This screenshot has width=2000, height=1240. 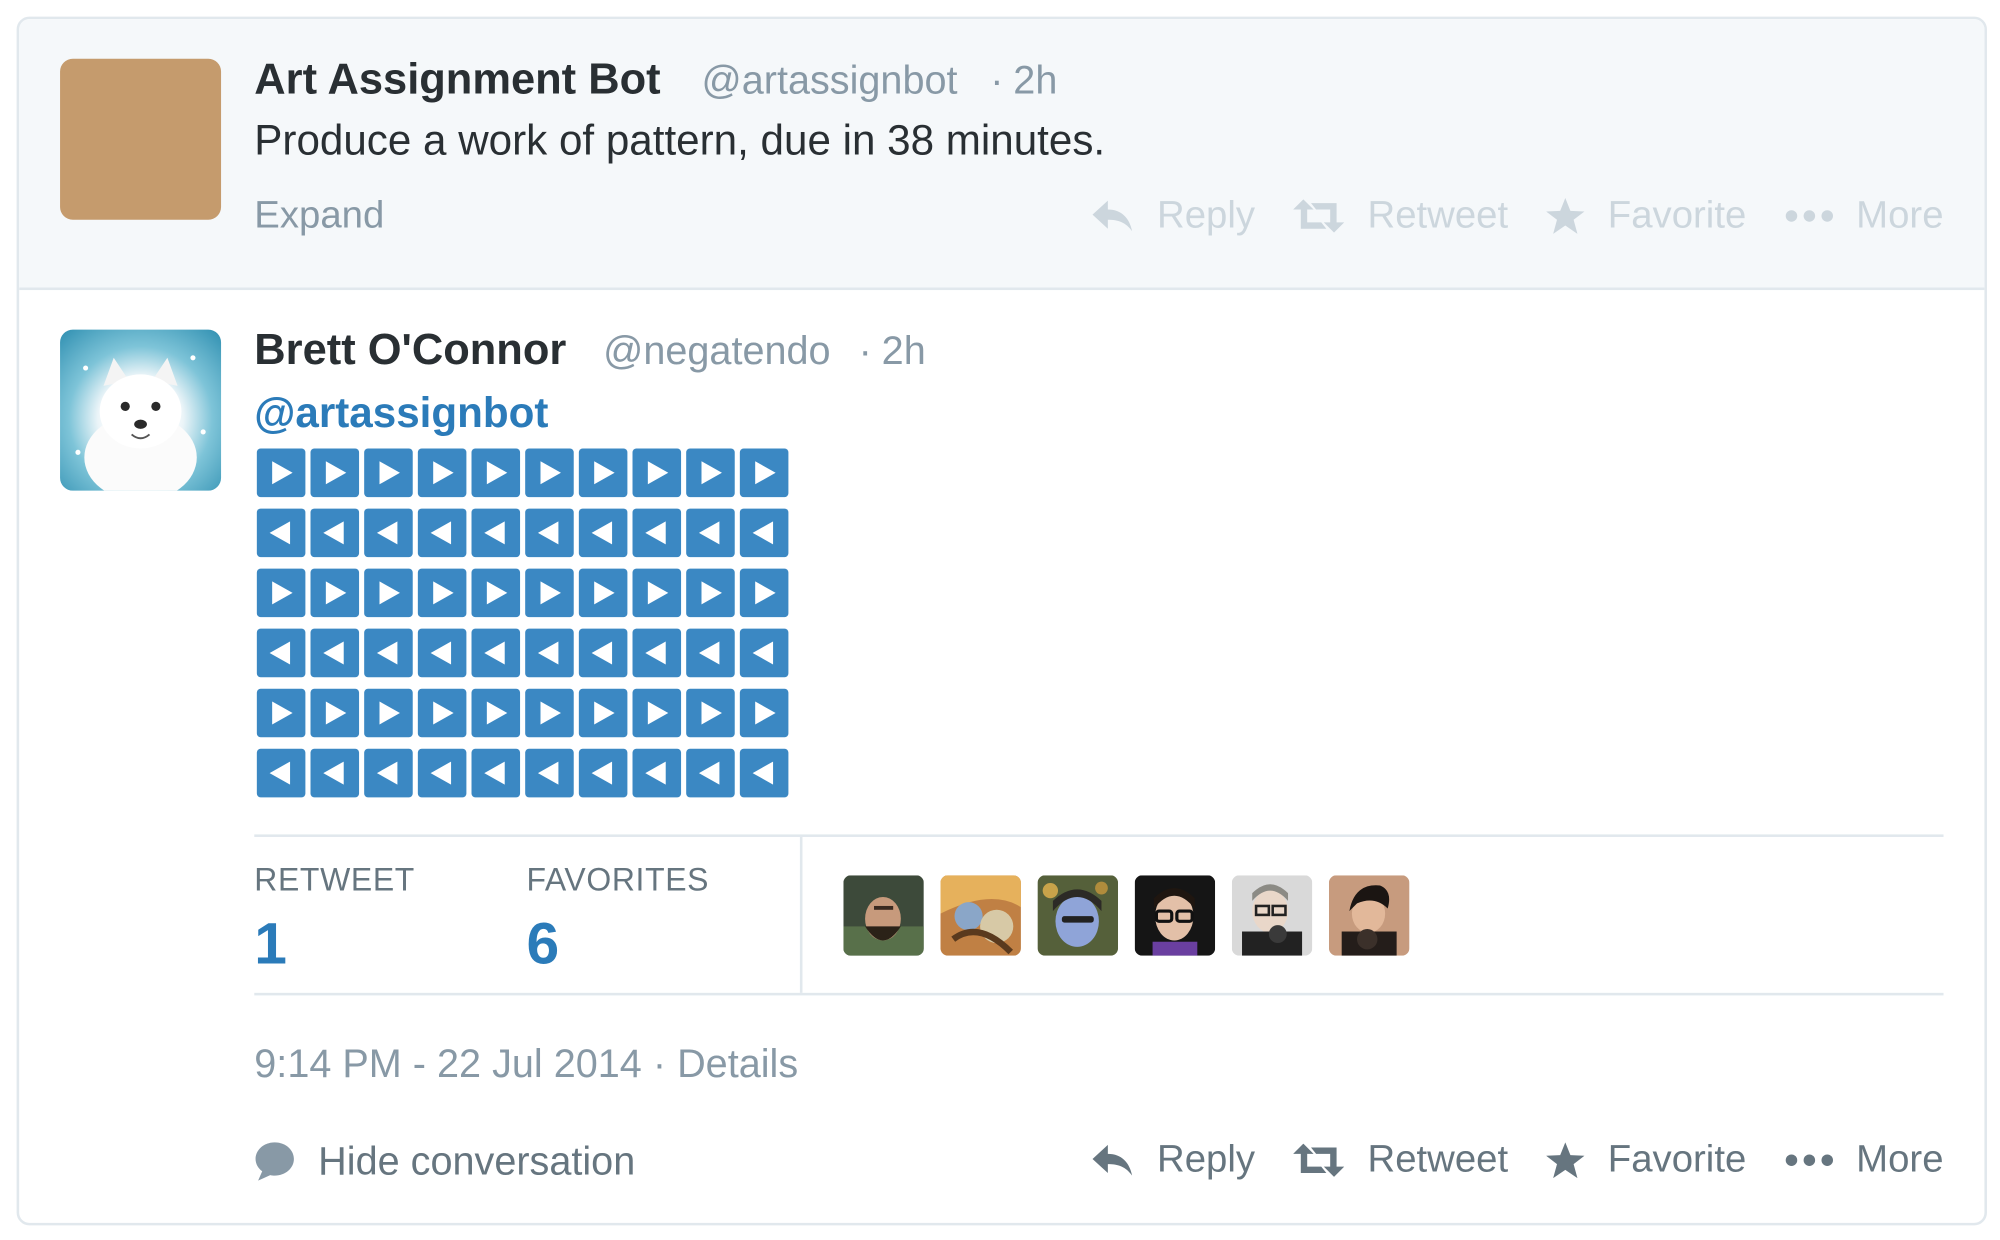 I want to click on favorite-button: Favorite, so click(x=1646, y=1160).